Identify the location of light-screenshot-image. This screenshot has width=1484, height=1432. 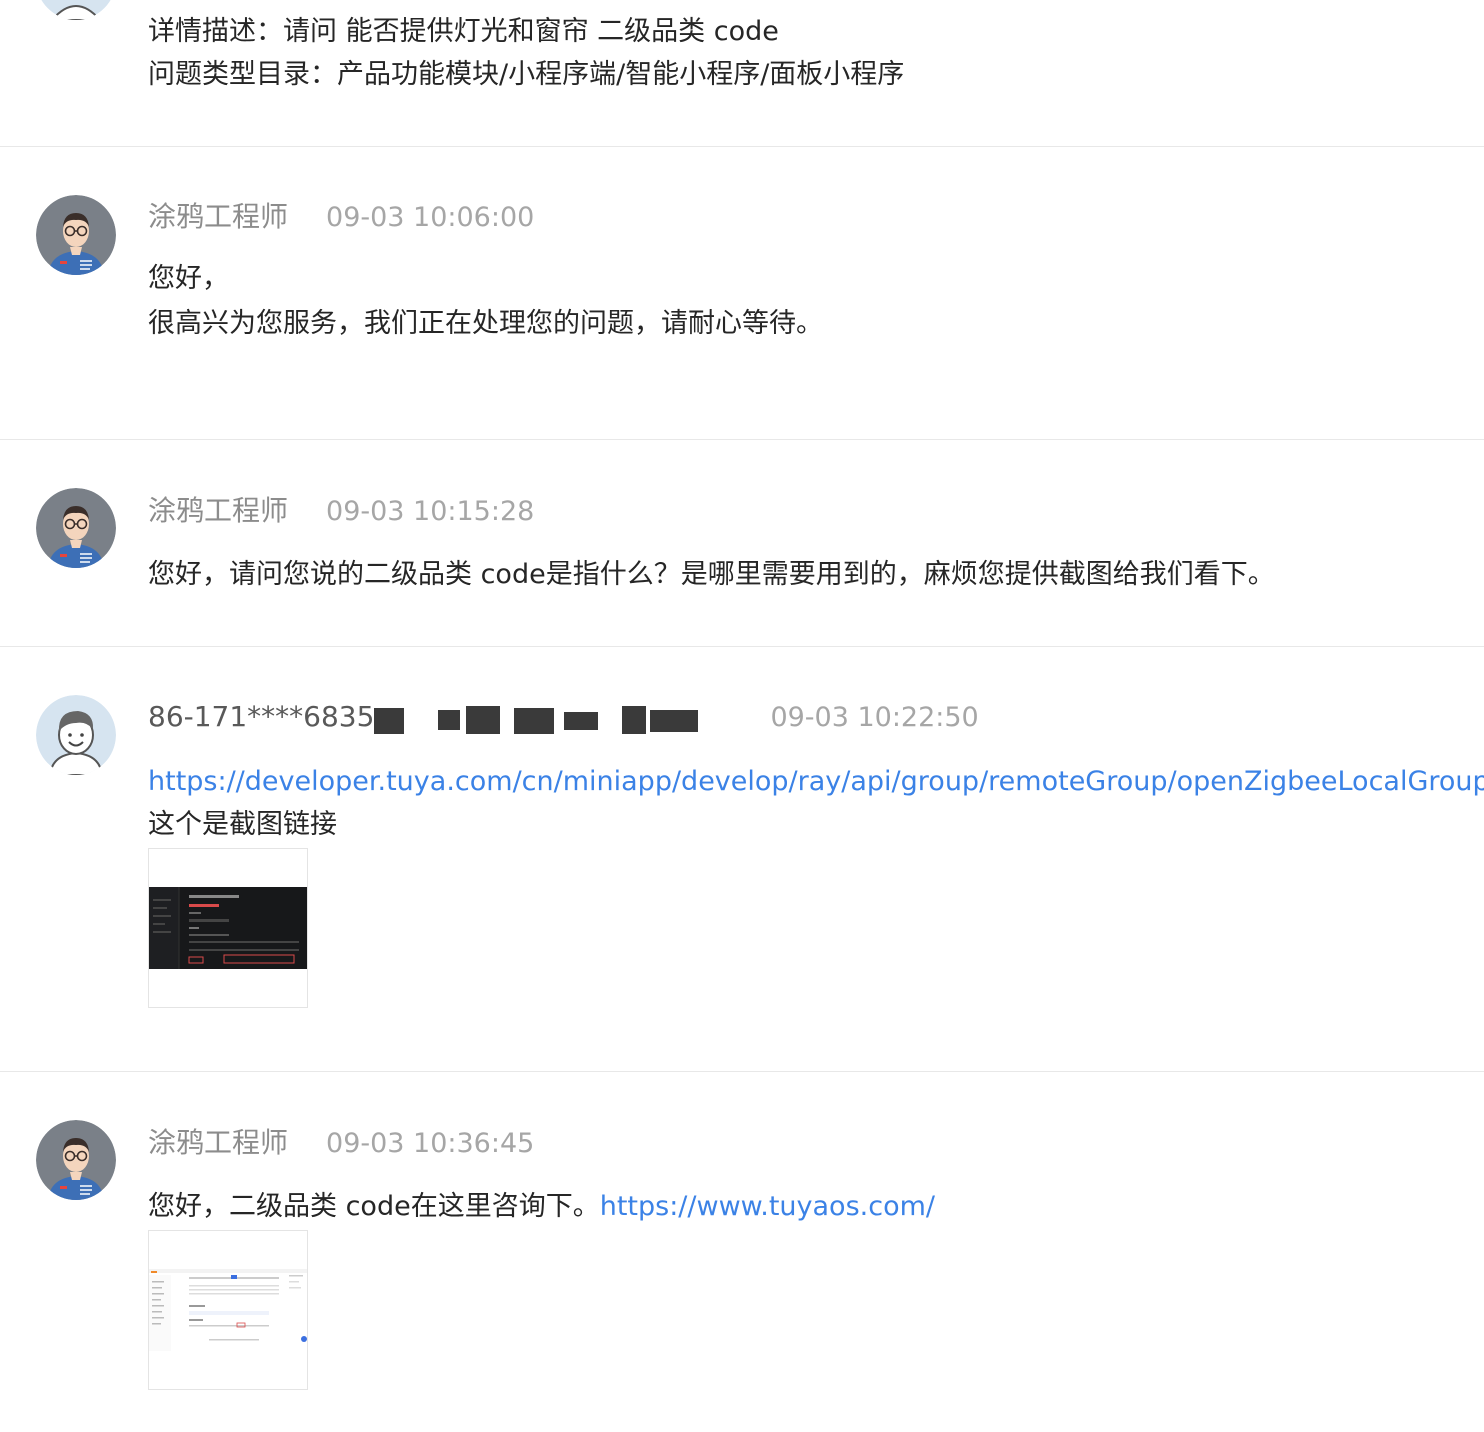
(228, 1310).